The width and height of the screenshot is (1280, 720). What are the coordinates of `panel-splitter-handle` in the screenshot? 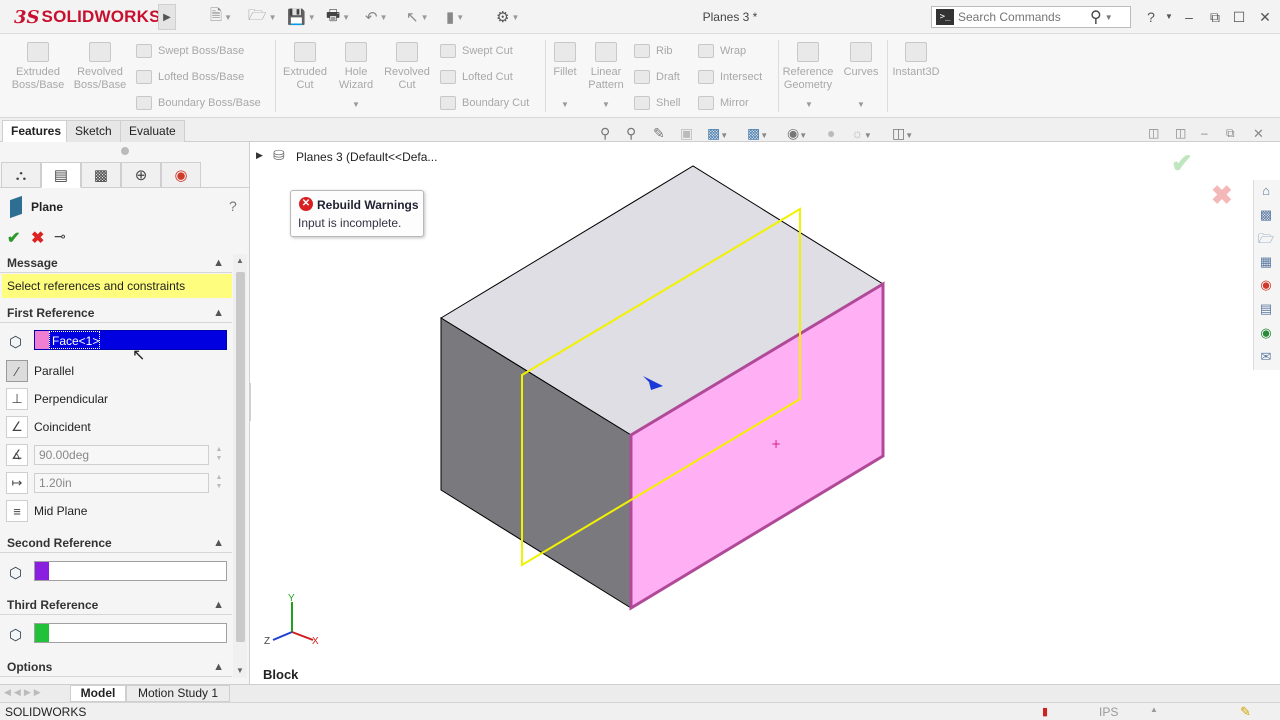 It's located at (125, 151).